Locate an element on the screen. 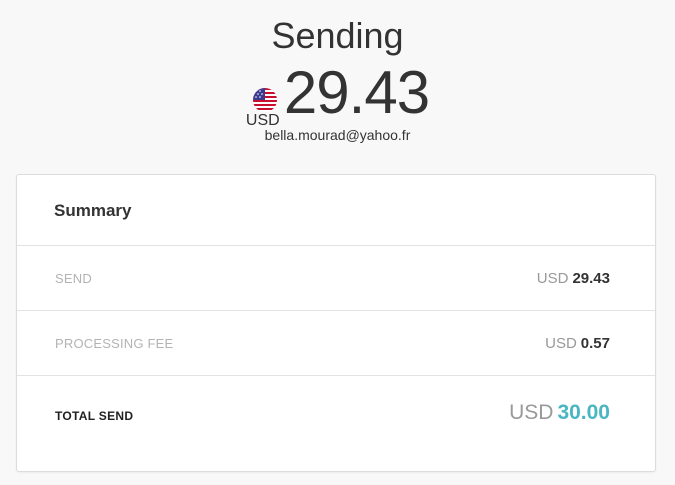  summary-row-send: SEND USD 29.43 is located at coordinates (336, 278).